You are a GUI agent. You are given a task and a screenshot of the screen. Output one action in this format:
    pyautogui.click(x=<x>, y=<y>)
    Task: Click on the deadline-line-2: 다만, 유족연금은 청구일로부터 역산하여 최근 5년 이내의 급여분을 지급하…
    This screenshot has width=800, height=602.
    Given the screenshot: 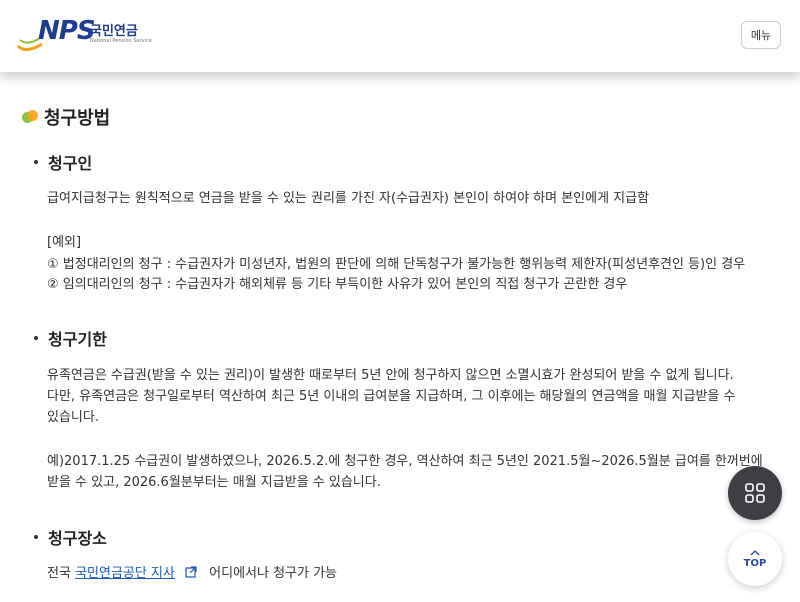 What is the action you would take?
    pyautogui.click(x=391, y=396)
    